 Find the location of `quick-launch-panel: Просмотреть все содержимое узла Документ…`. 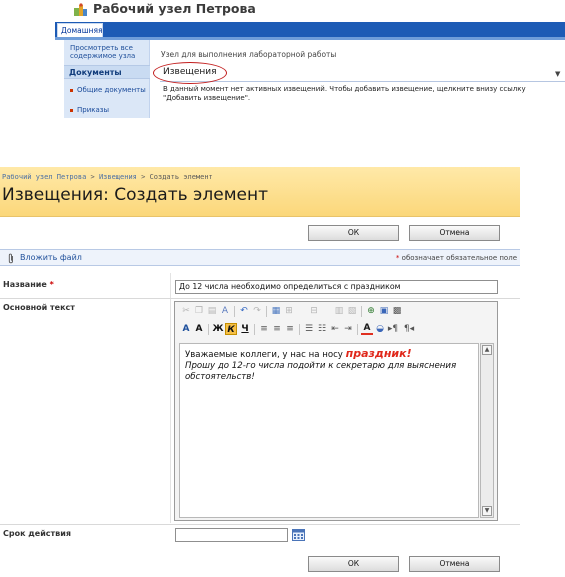

quick-launch-panel: Просмотреть все содержимое узла Документ… is located at coordinates (107, 79).